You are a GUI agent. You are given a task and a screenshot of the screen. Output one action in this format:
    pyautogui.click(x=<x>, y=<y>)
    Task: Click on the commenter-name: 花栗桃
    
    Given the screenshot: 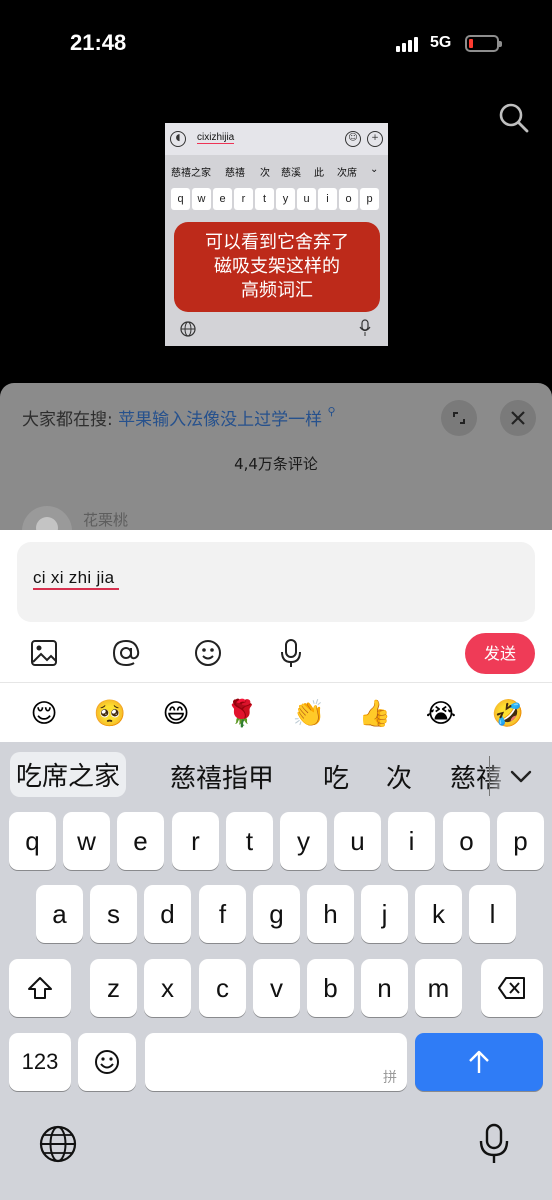 What is the action you would take?
    pyautogui.click(x=105, y=519)
    